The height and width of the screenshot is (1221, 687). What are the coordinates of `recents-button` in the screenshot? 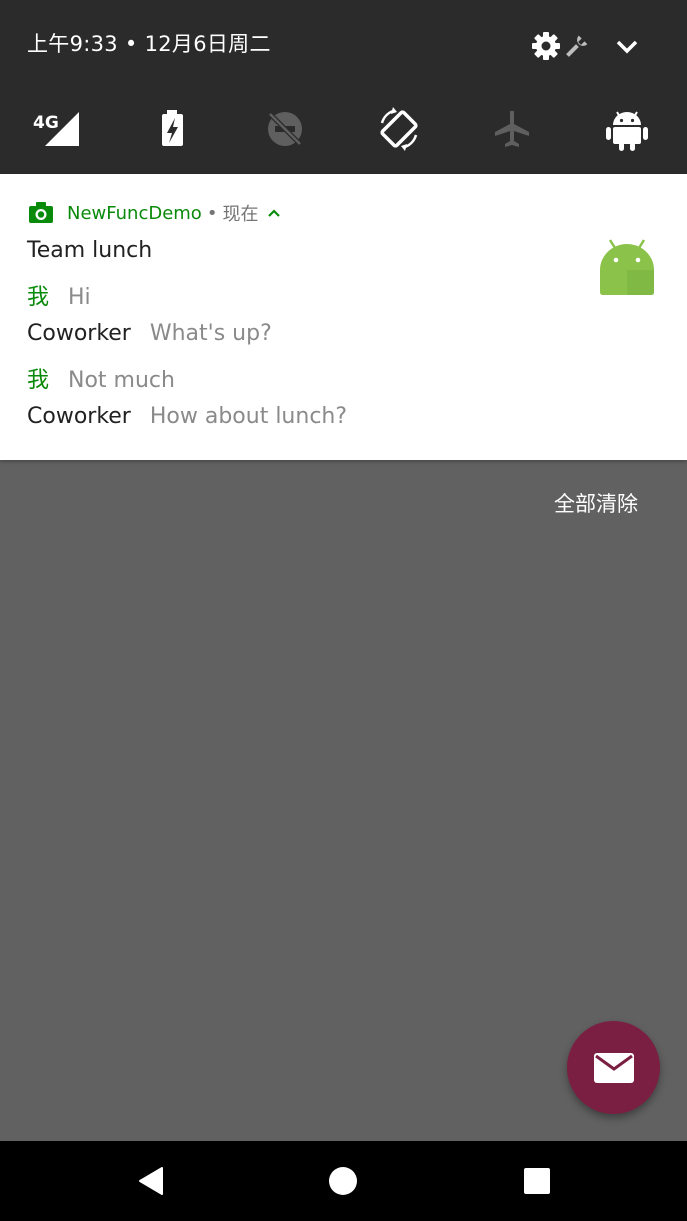 It's located at (537, 1181).